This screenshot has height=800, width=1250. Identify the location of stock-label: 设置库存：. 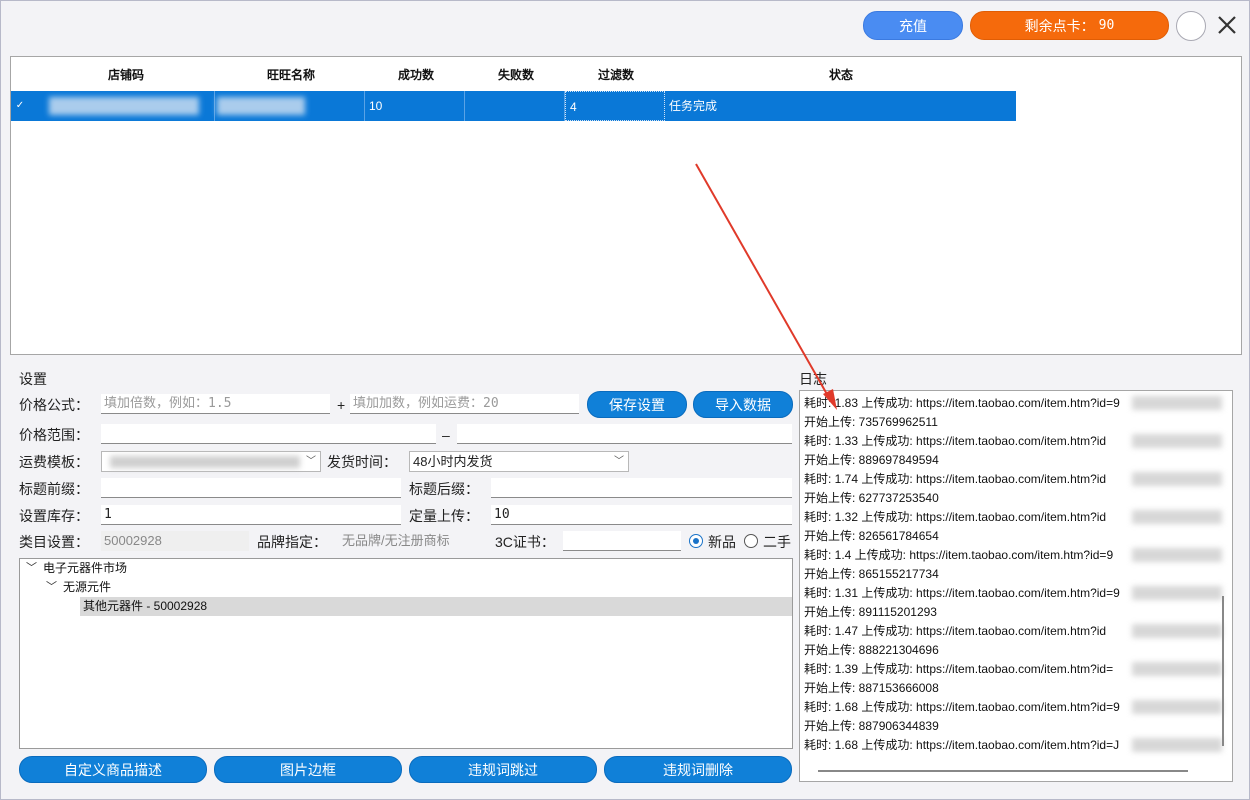
(54, 516).